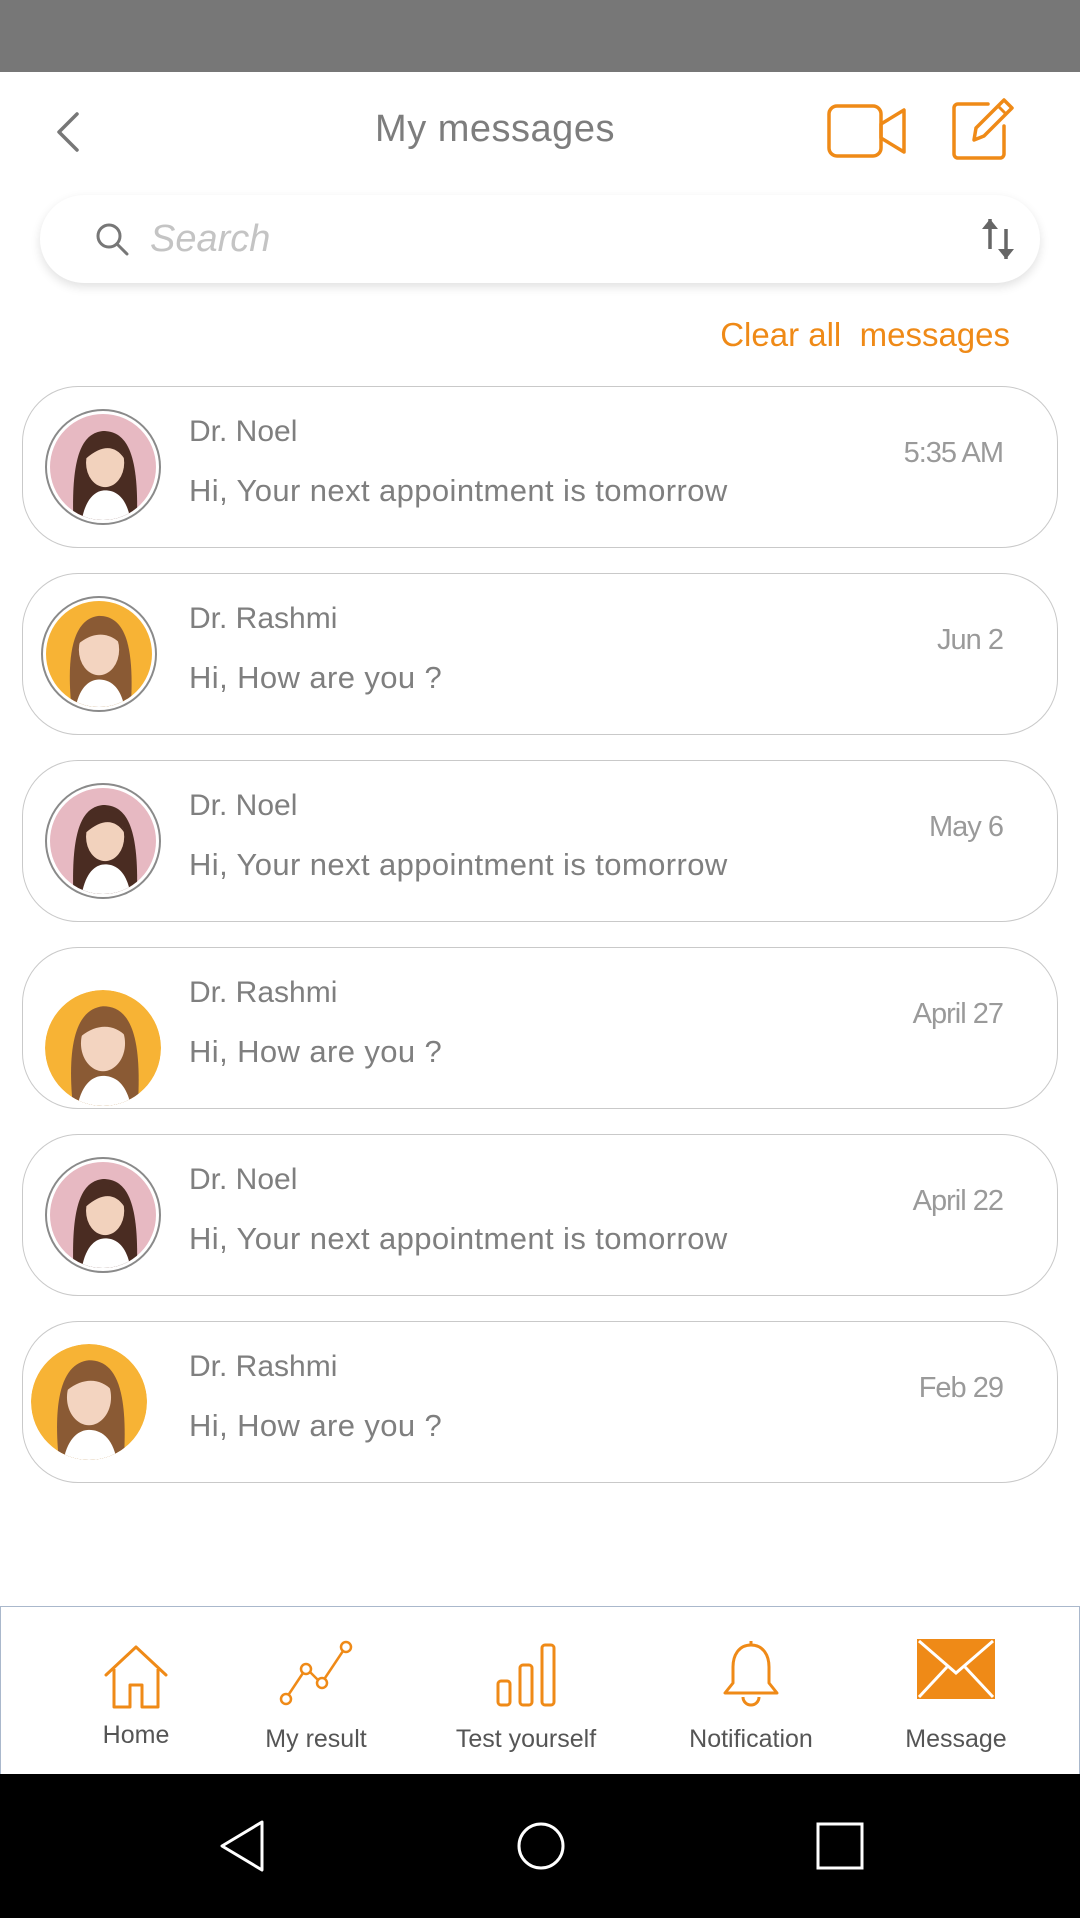  Describe the element at coordinates (998, 239) in the screenshot. I see `sort-icon` at that location.